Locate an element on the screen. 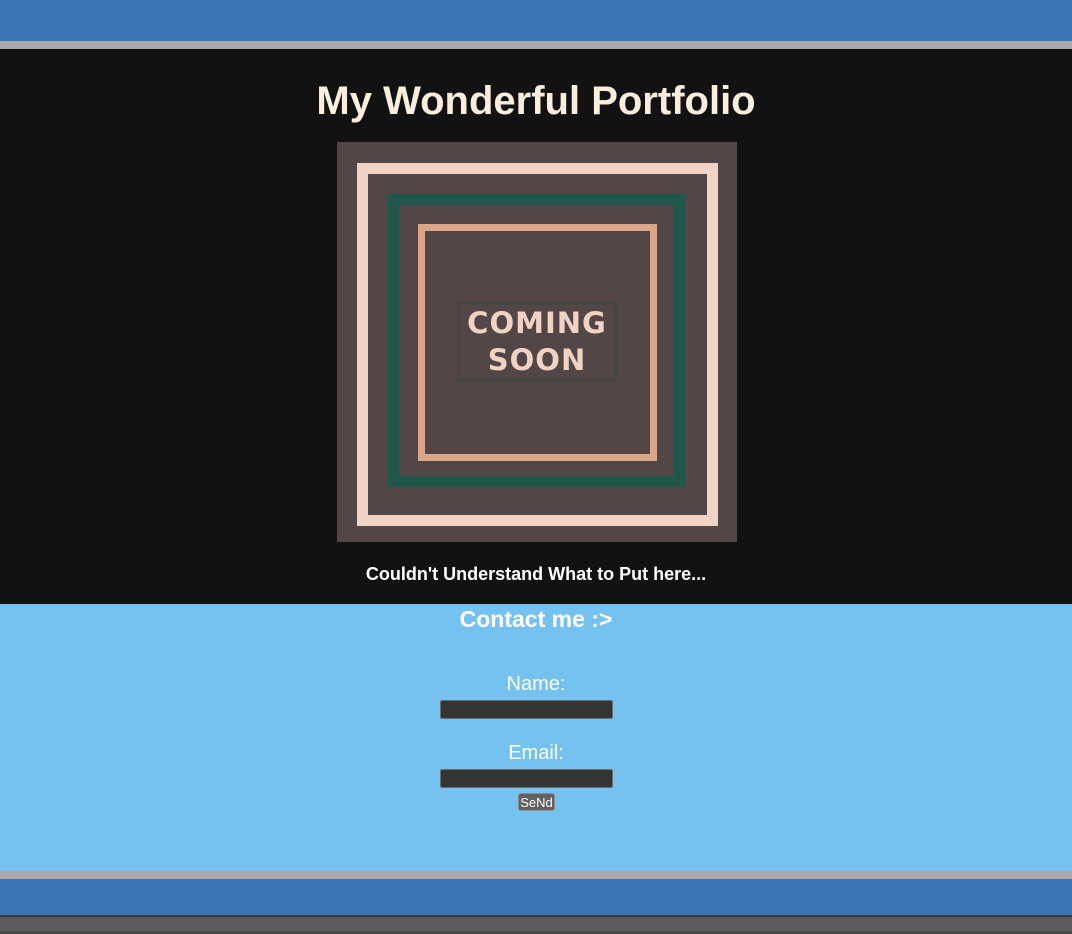  page-title: My Wonderful Portfolio is located at coordinates (536, 101).